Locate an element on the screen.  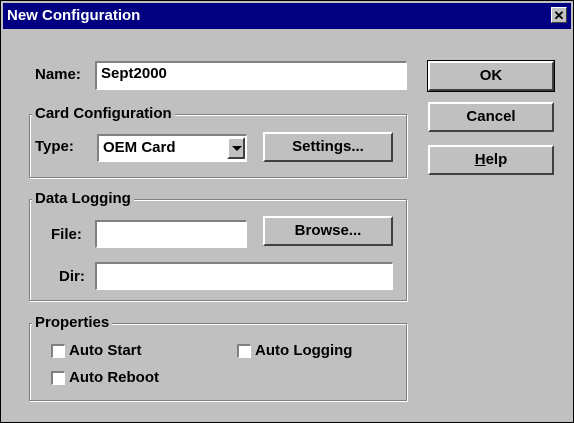
name-input-value: Sept2000 is located at coordinates (134, 73).